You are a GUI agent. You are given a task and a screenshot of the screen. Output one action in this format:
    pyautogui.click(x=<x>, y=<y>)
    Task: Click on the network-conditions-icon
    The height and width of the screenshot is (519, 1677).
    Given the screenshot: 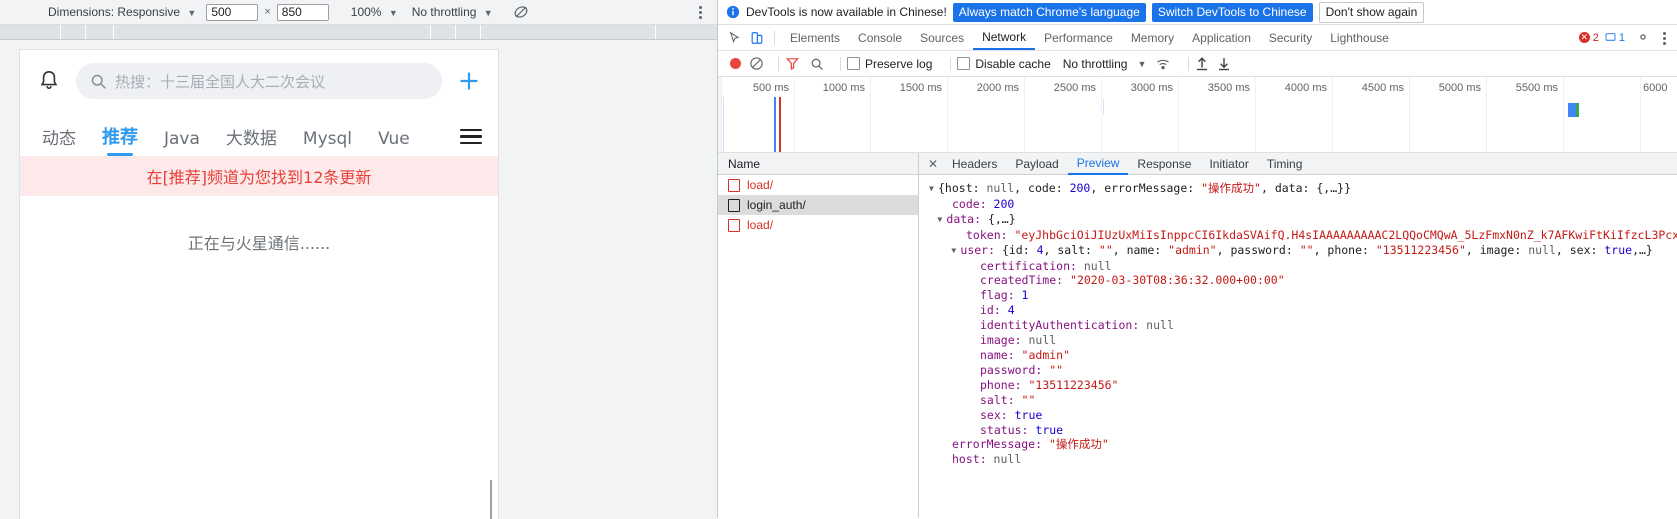 What is the action you would take?
    pyautogui.click(x=1164, y=64)
    